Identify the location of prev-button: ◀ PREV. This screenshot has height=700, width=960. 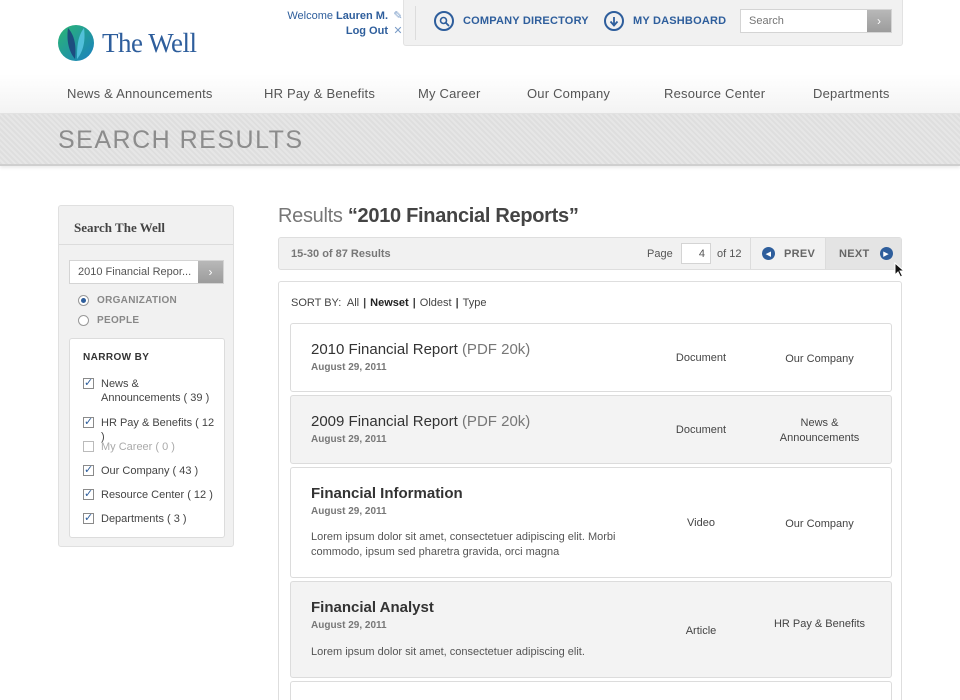
(788, 253).